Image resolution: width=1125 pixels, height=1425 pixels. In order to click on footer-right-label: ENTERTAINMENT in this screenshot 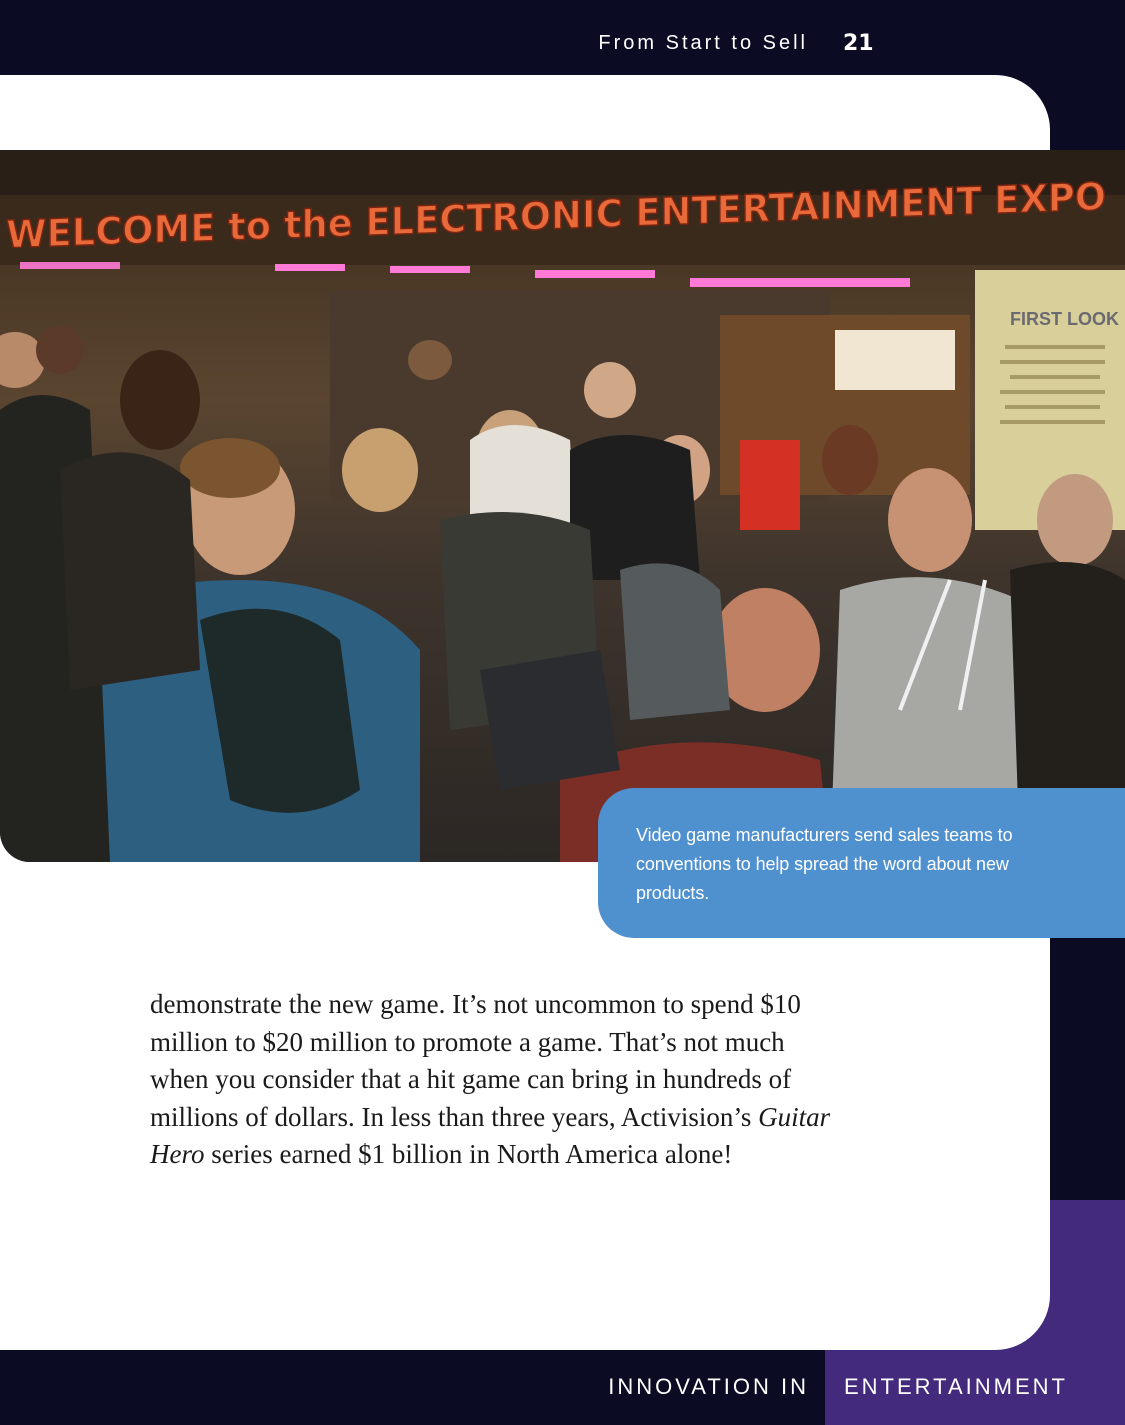, I will do `click(956, 1386)`.